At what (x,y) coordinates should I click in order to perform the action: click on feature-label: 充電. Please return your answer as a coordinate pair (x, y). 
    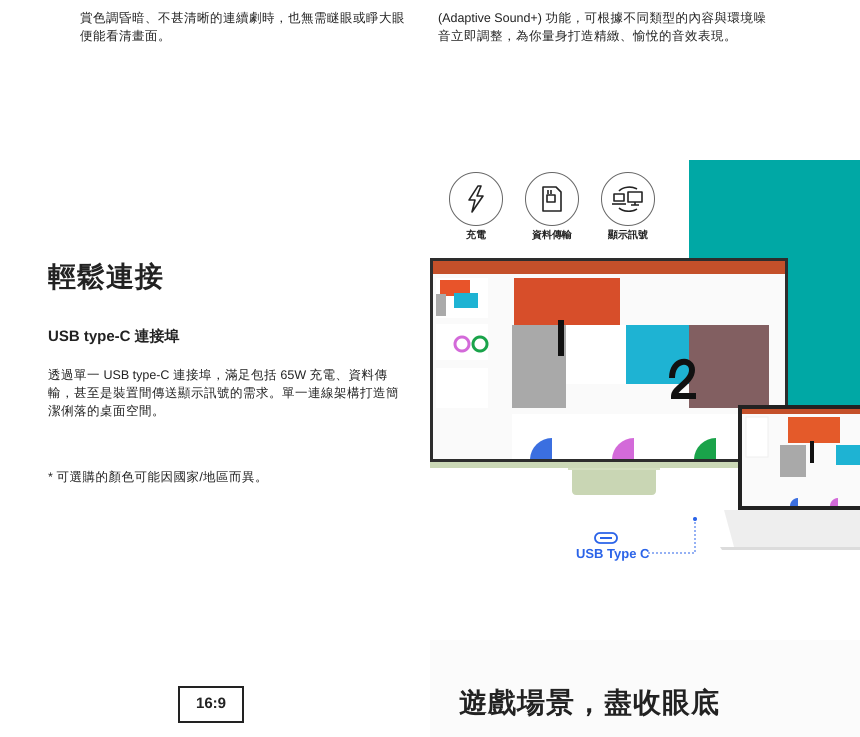
    Looking at the image, I should click on (476, 236).